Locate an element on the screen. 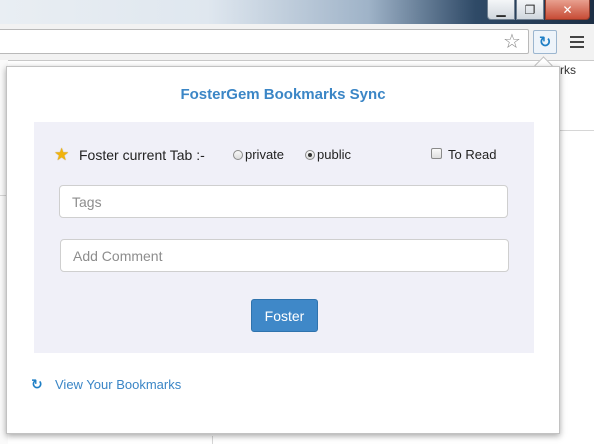 Image resolution: width=594 pixels, height=444 pixels. private-radio-label: private is located at coordinates (264, 155).